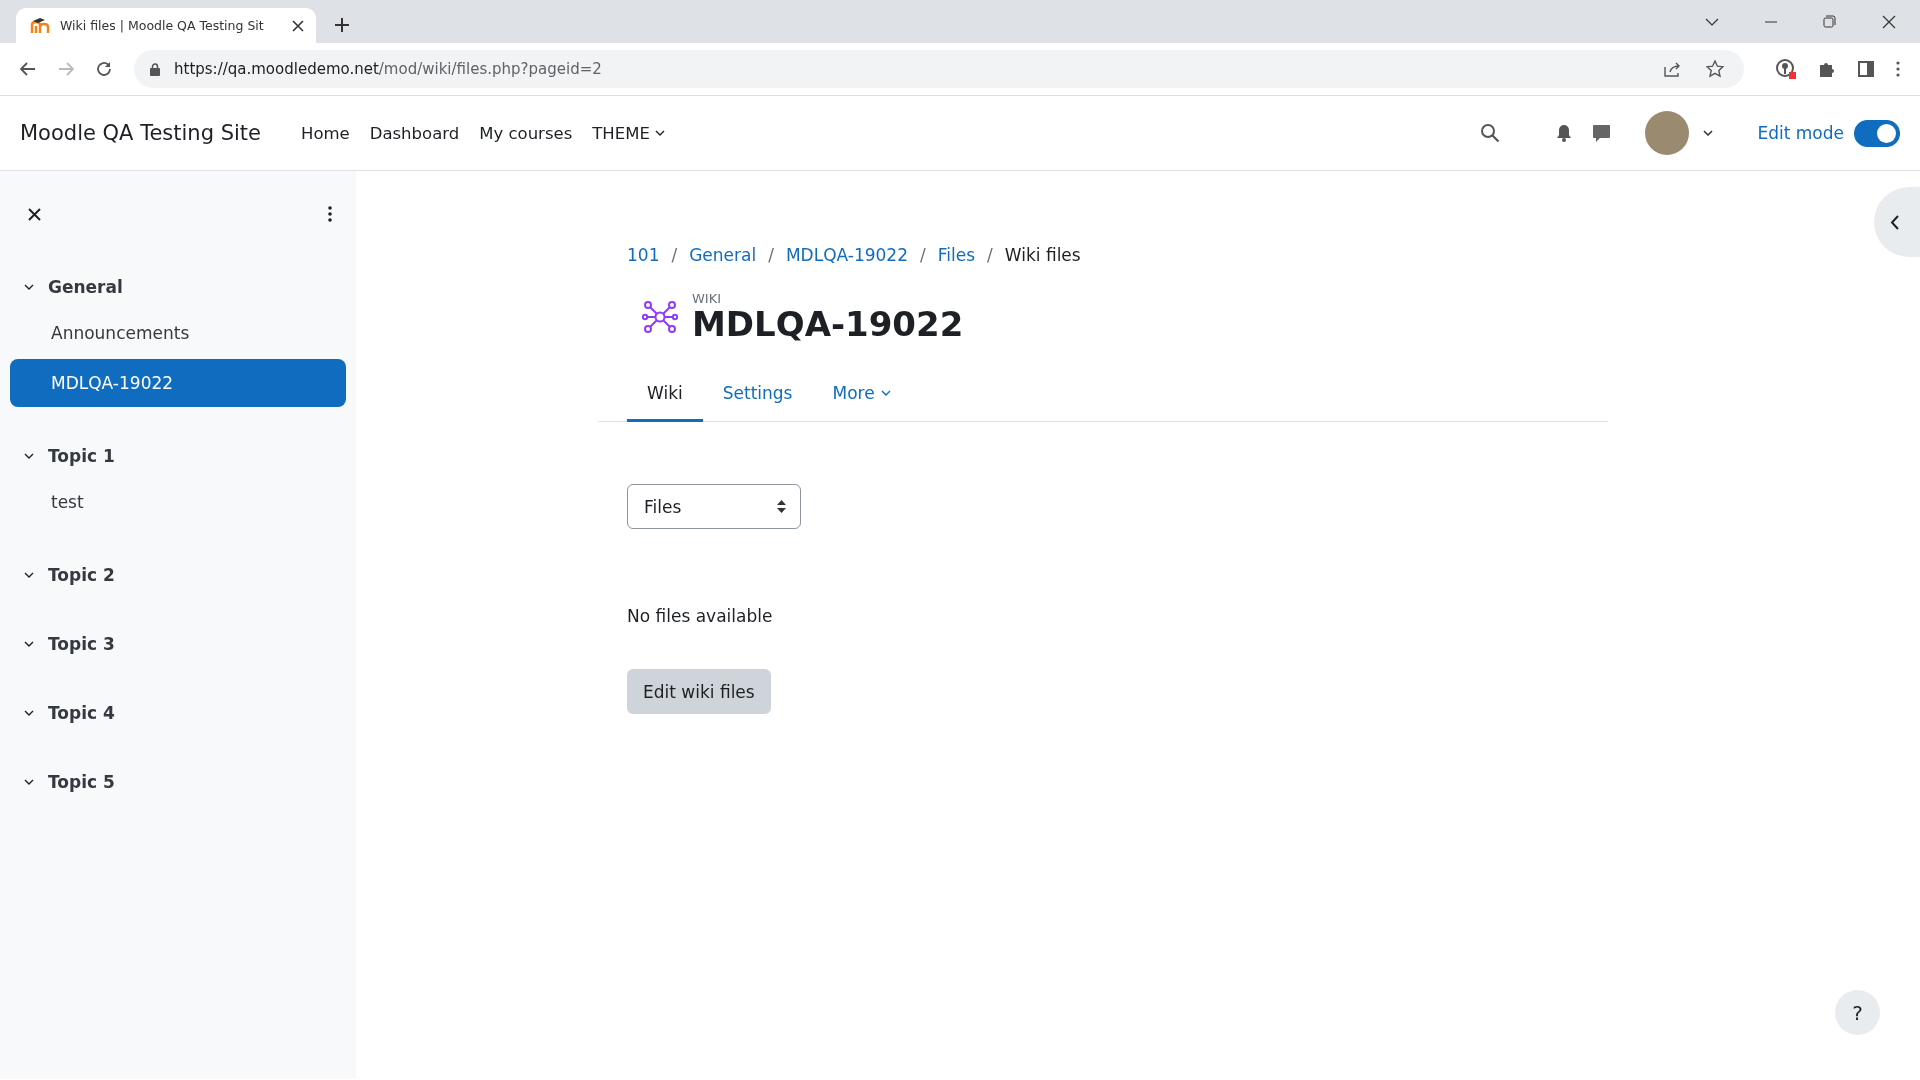 This screenshot has height=1080, width=1920. Describe the element at coordinates (846, 255) in the screenshot. I see `breadcrumb-link: MDLQA-19022` at that location.